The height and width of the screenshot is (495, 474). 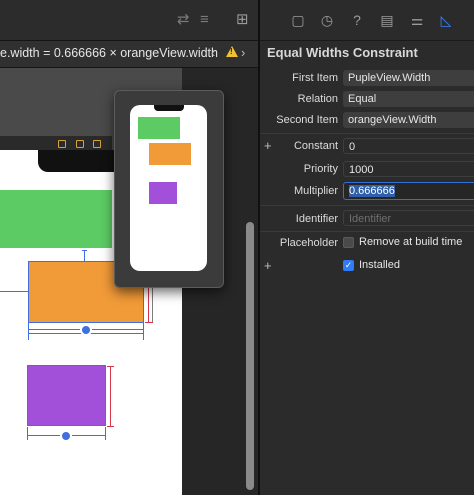 What do you see at coordinates (243, 52) in the screenshot?
I see `nav-forward-icon: ›` at bounding box center [243, 52].